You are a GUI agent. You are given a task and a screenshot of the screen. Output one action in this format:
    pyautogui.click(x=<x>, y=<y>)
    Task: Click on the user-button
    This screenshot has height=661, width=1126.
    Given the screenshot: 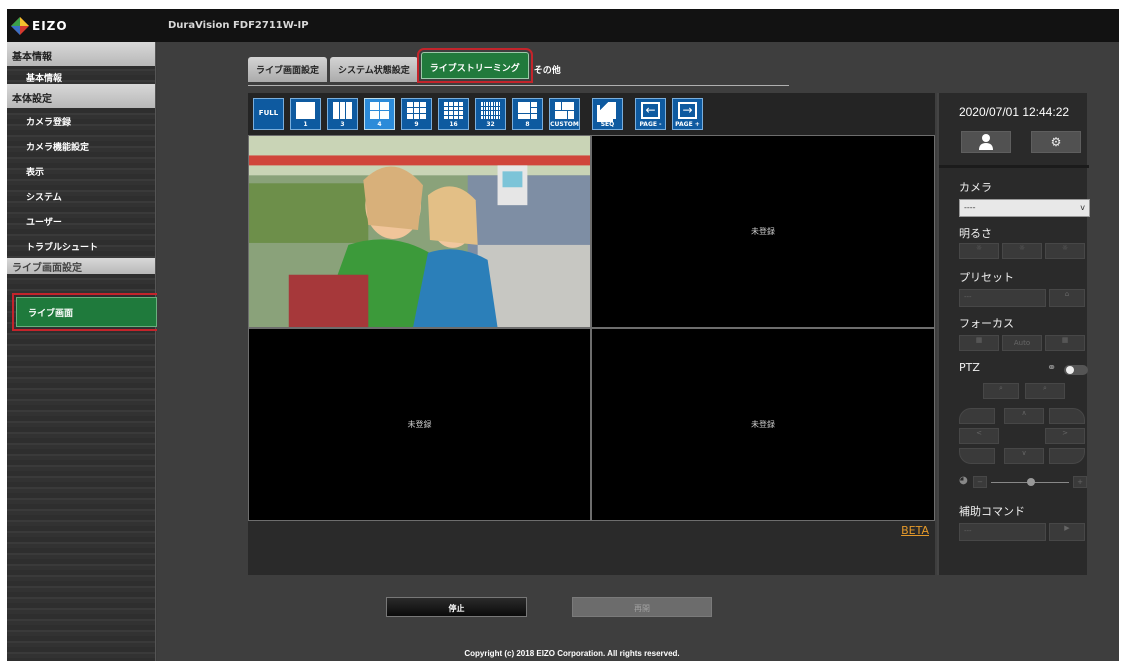 What is the action you would take?
    pyautogui.click(x=986, y=142)
    